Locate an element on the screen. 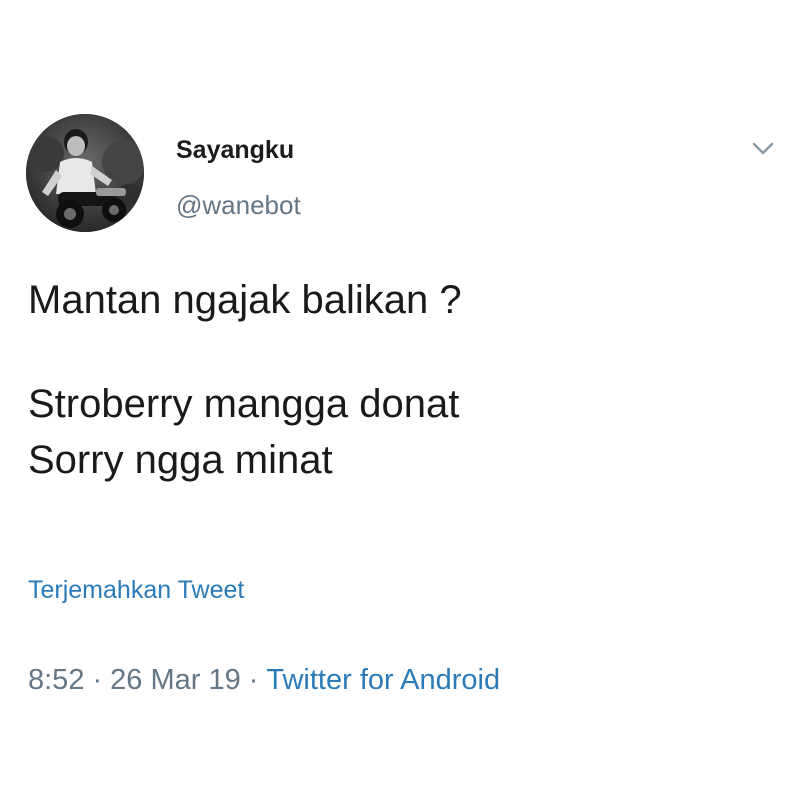 This screenshot has width=800, height=800. more-options-button is located at coordinates (763, 148).